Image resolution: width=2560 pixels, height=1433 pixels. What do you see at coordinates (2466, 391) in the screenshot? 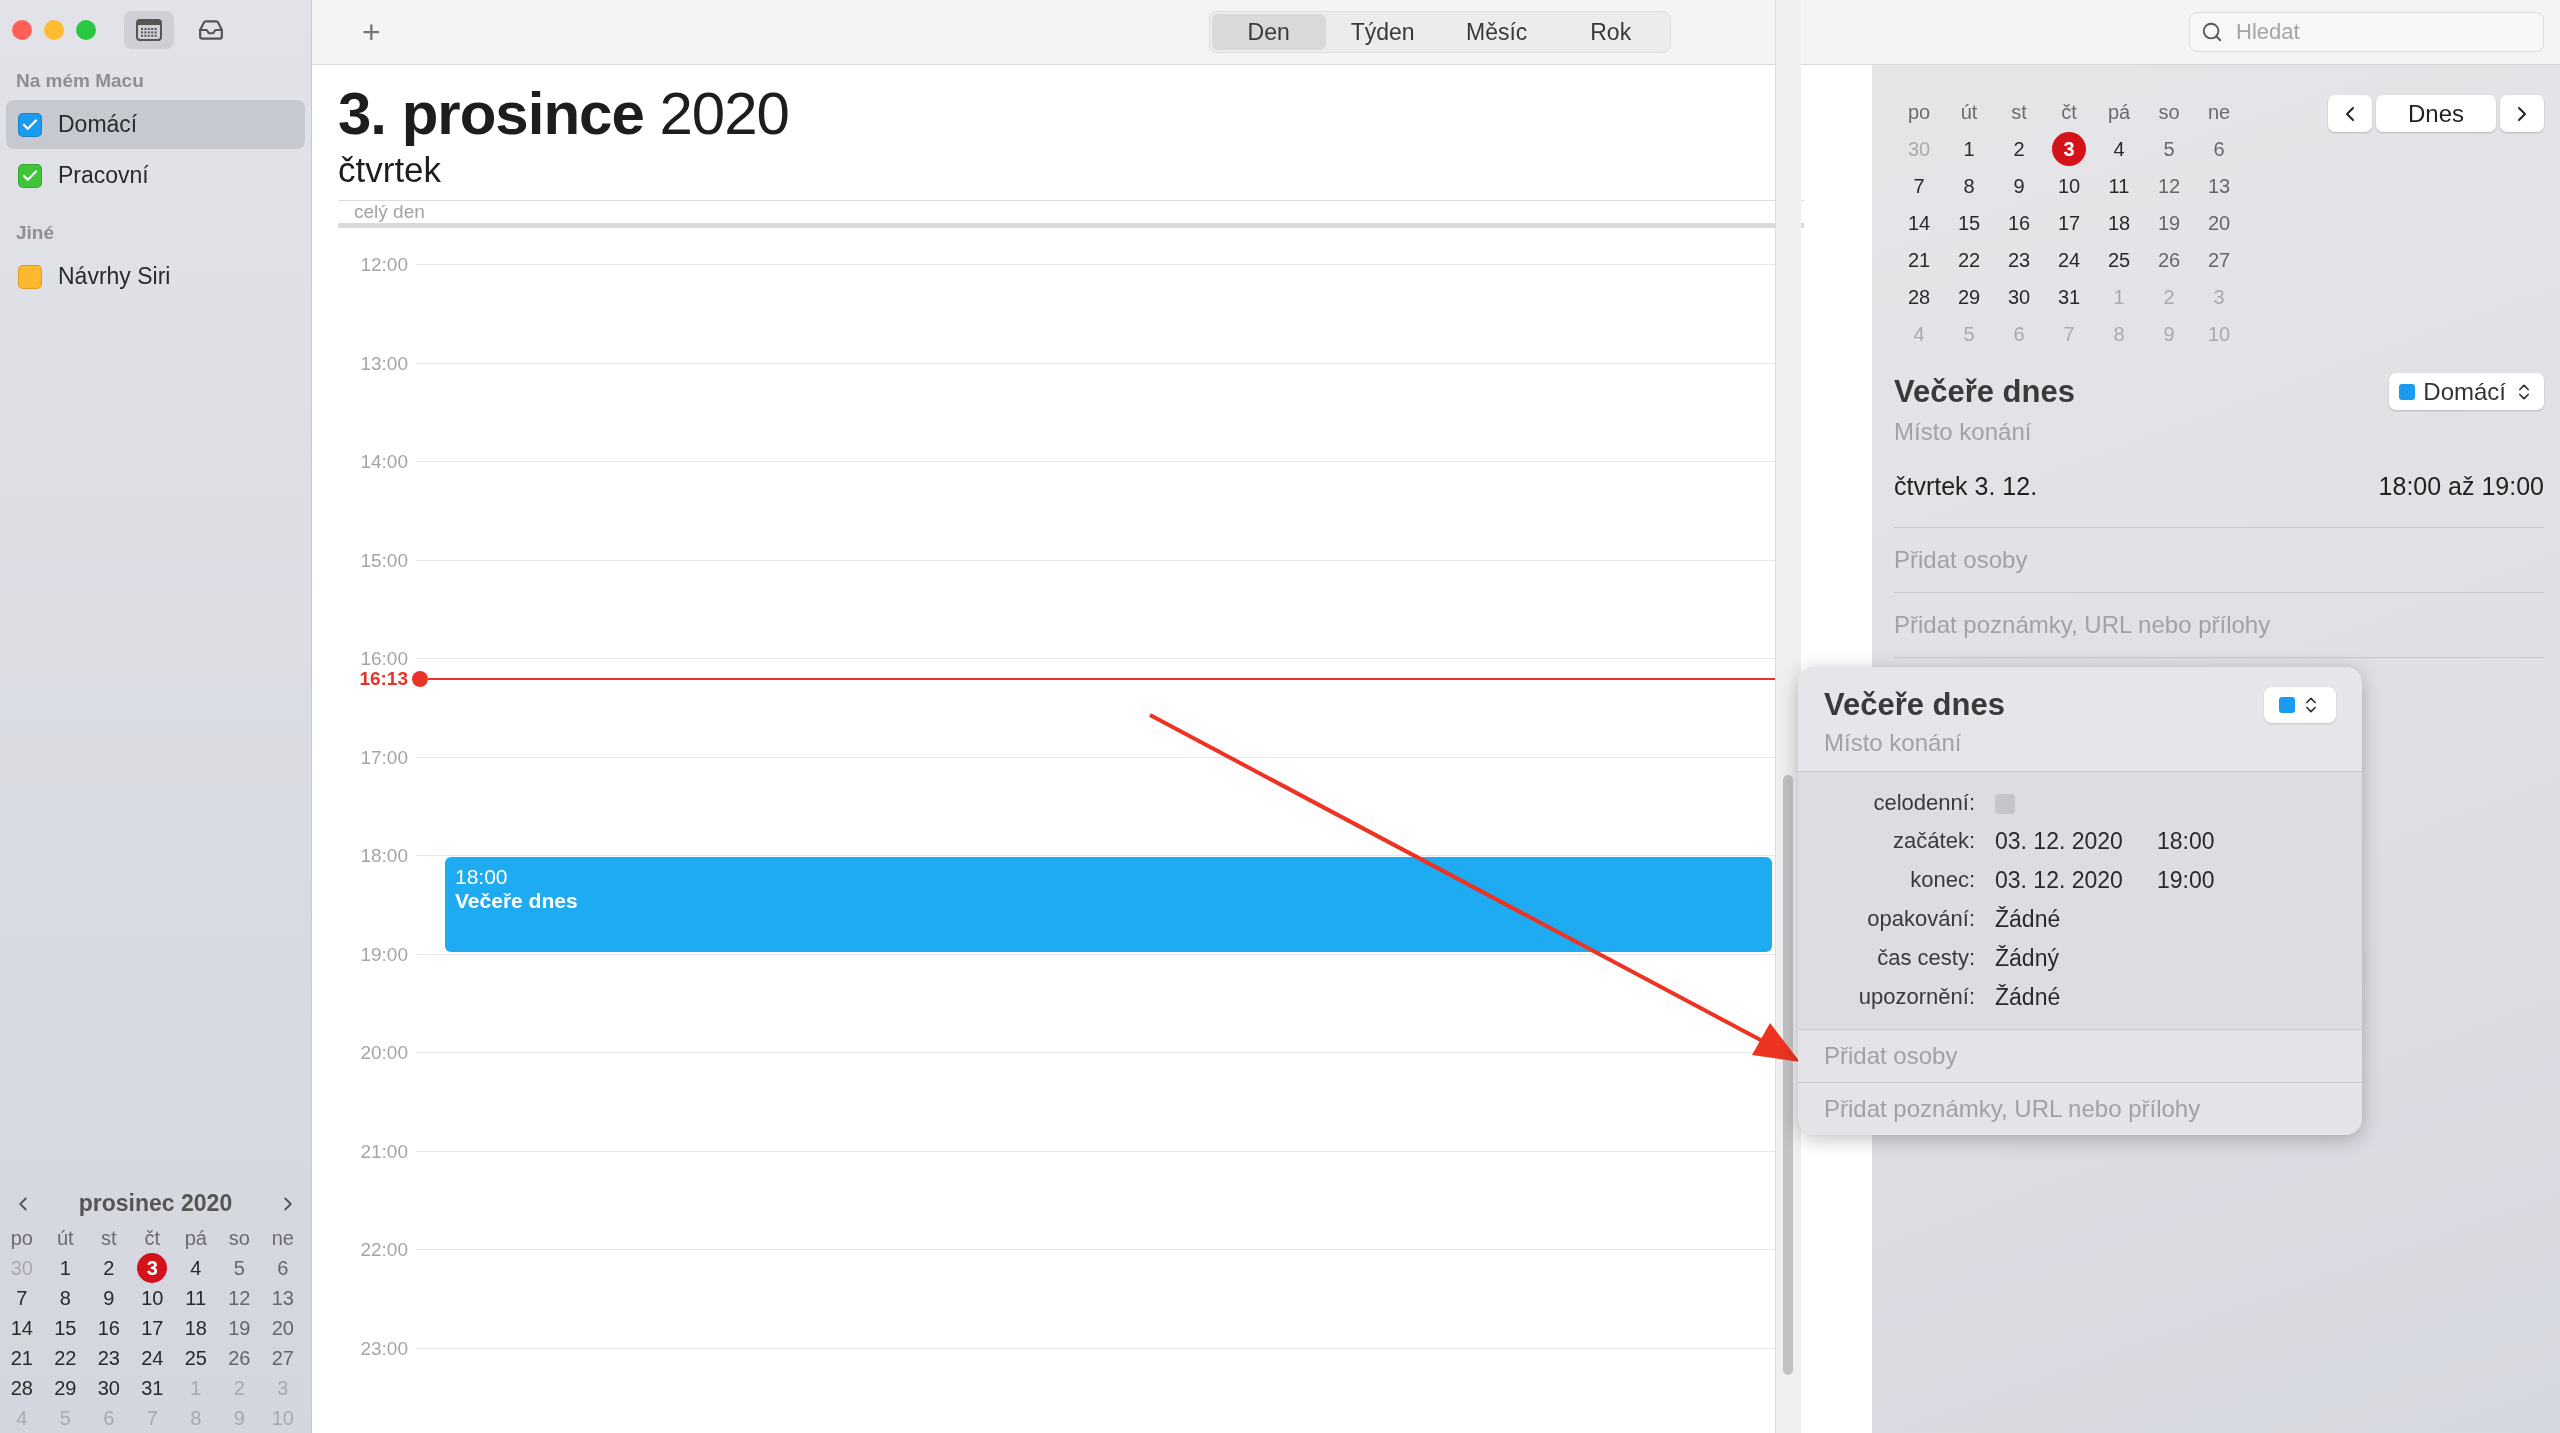
I see `calendar-select: Domácí` at bounding box center [2466, 391].